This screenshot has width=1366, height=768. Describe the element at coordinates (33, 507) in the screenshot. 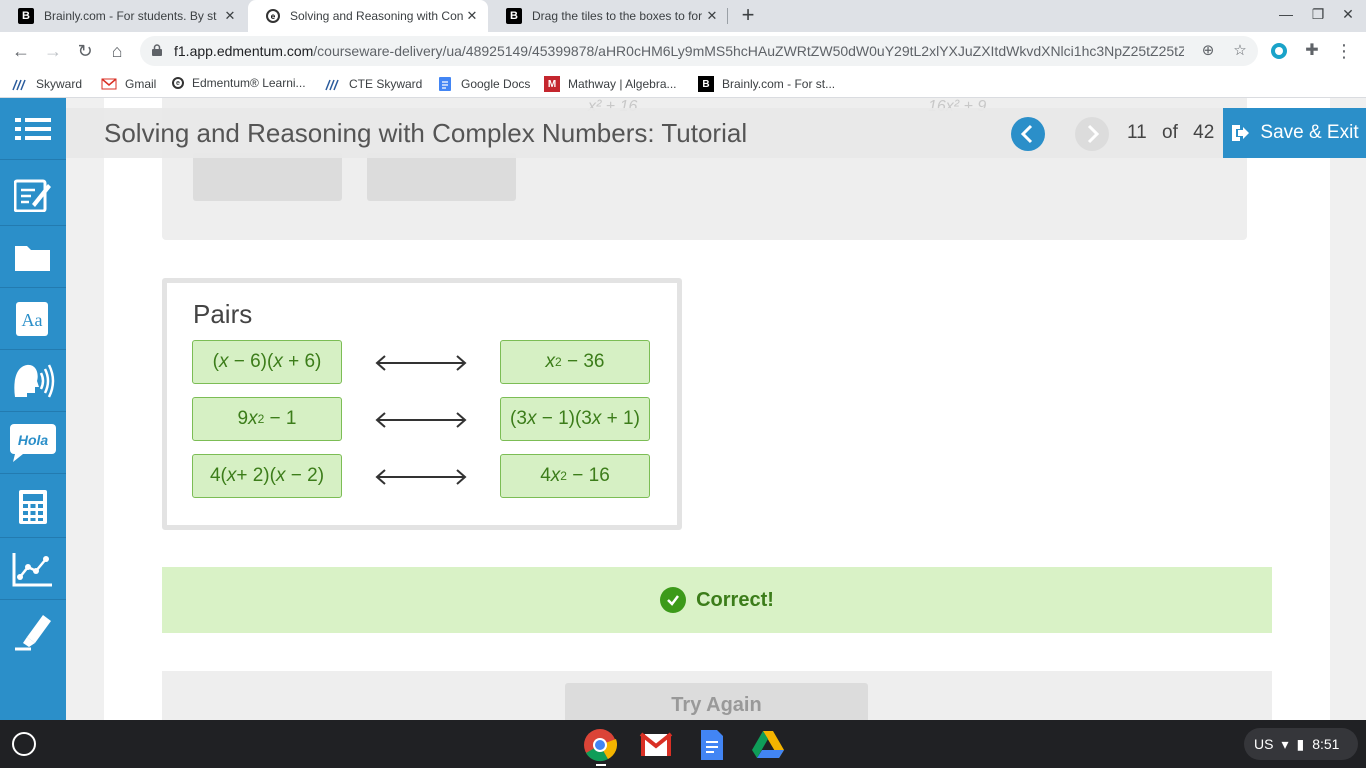

I see `calculator-icon` at that location.